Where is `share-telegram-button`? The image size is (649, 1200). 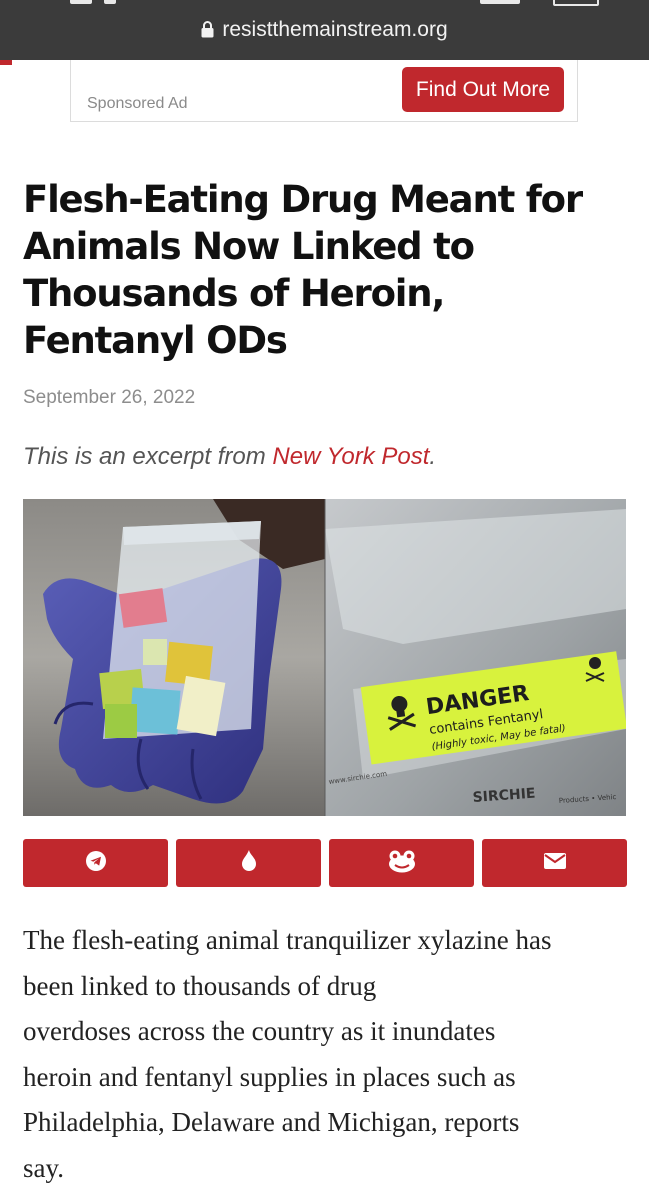 share-telegram-button is located at coordinates (95, 863).